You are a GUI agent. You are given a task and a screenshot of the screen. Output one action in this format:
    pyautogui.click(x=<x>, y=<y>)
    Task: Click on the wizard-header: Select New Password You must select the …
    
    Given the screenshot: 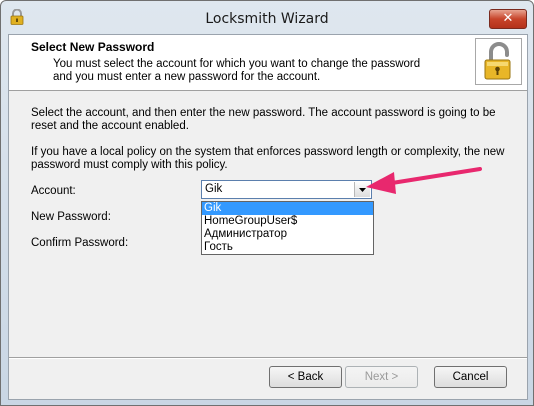 What is the action you would take?
    pyautogui.click(x=268, y=63)
    